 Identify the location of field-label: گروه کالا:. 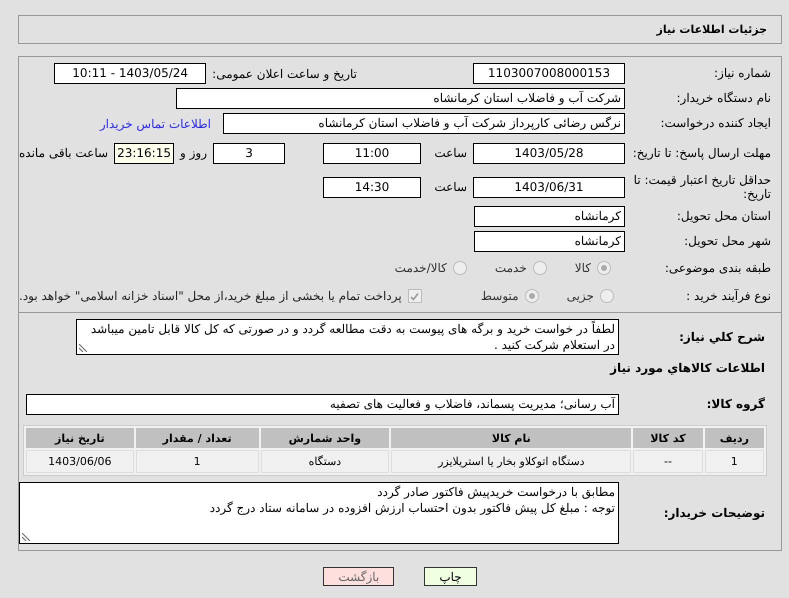
(736, 404).